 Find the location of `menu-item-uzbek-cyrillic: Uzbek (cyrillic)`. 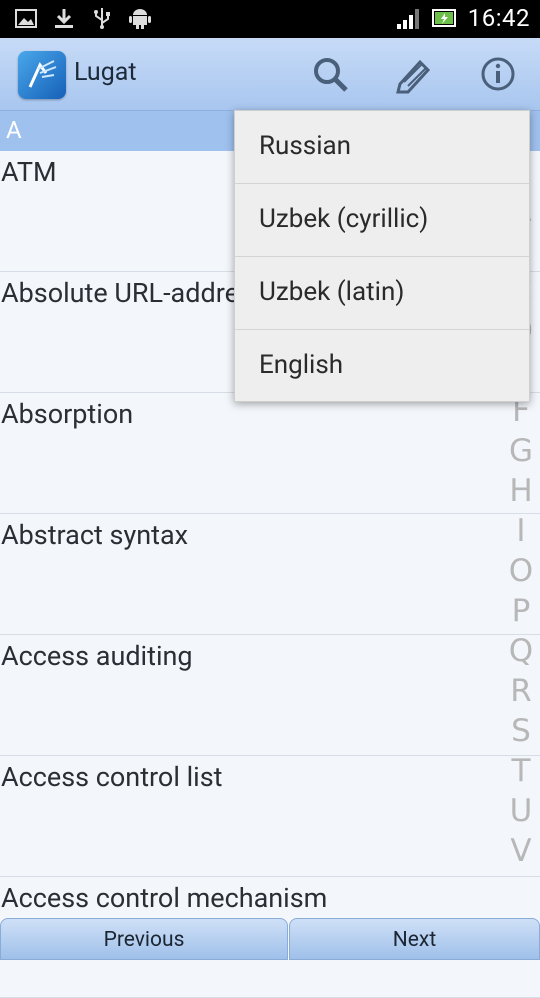

menu-item-uzbek-cyrillic: Uzbek (cyrillic) is located at coordinates (382, 220).